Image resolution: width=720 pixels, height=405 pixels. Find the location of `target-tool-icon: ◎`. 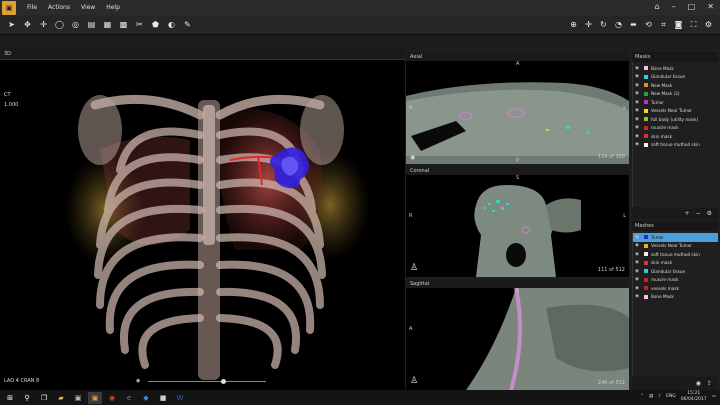

target-tool-icon: ◎ is located at coordinates (75, 24).